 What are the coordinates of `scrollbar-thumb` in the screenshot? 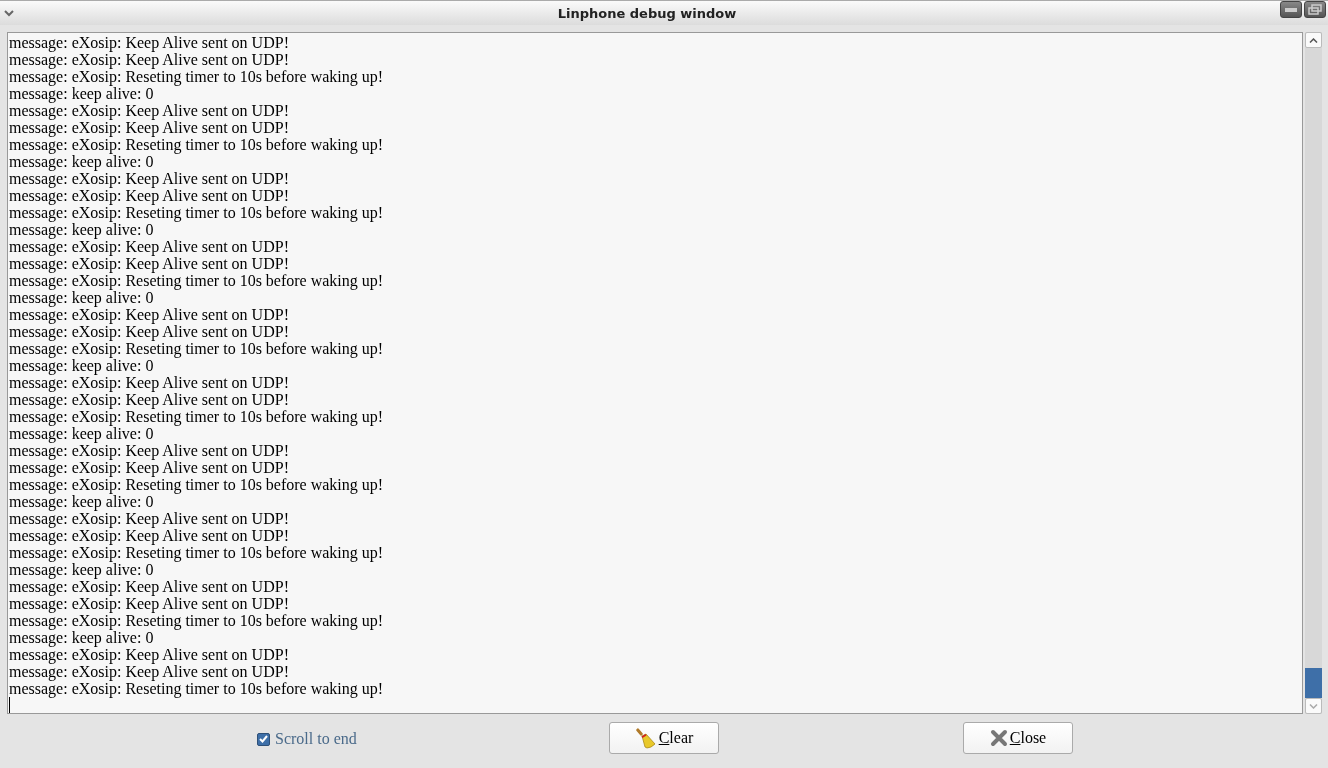 It's located at (1313, 683).